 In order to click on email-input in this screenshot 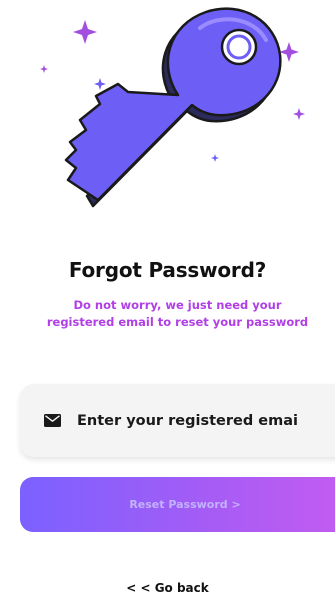, I will do `click(187, 420)`.